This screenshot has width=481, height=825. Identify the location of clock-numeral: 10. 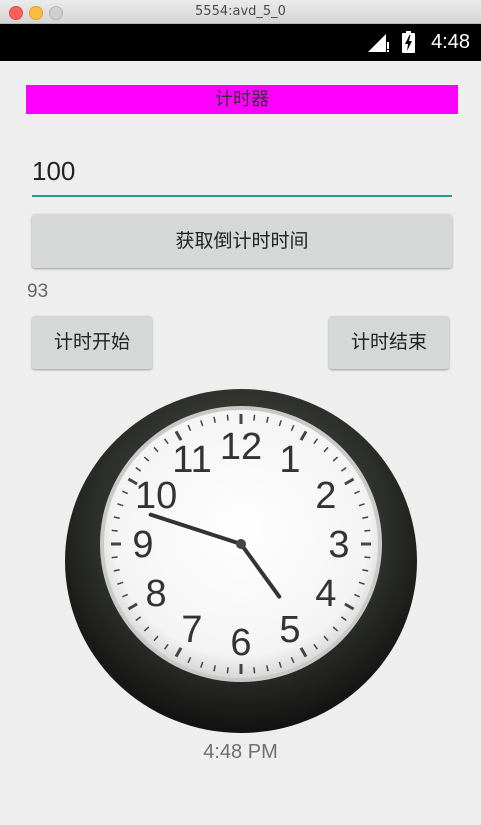
(156, 496).